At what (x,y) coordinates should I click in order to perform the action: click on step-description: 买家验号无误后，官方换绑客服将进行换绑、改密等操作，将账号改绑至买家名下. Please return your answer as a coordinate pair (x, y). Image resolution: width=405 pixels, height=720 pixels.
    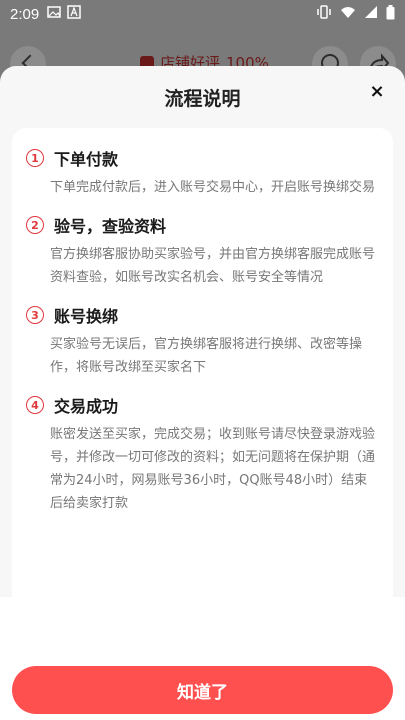
    Looking at the image, I should click on (206, 356).